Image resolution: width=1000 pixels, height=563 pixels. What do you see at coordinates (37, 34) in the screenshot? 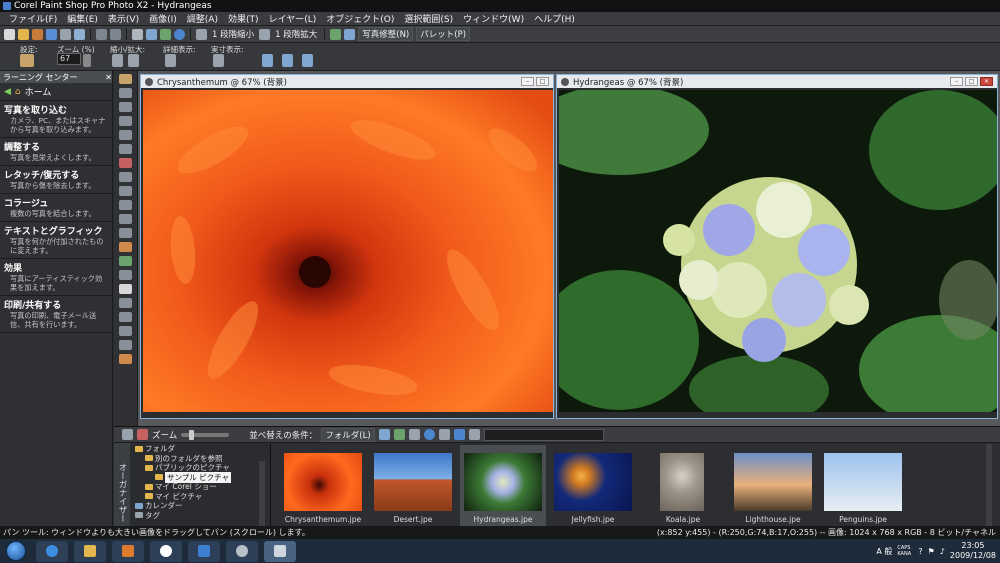
I see `browse-icon` at bounding box center [37, 34].